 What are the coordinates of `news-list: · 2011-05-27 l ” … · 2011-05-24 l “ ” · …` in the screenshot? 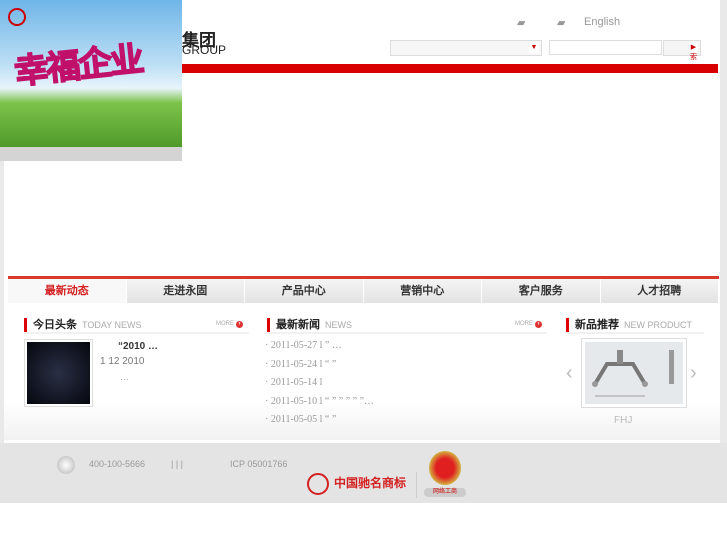 It's located at (319, 386).